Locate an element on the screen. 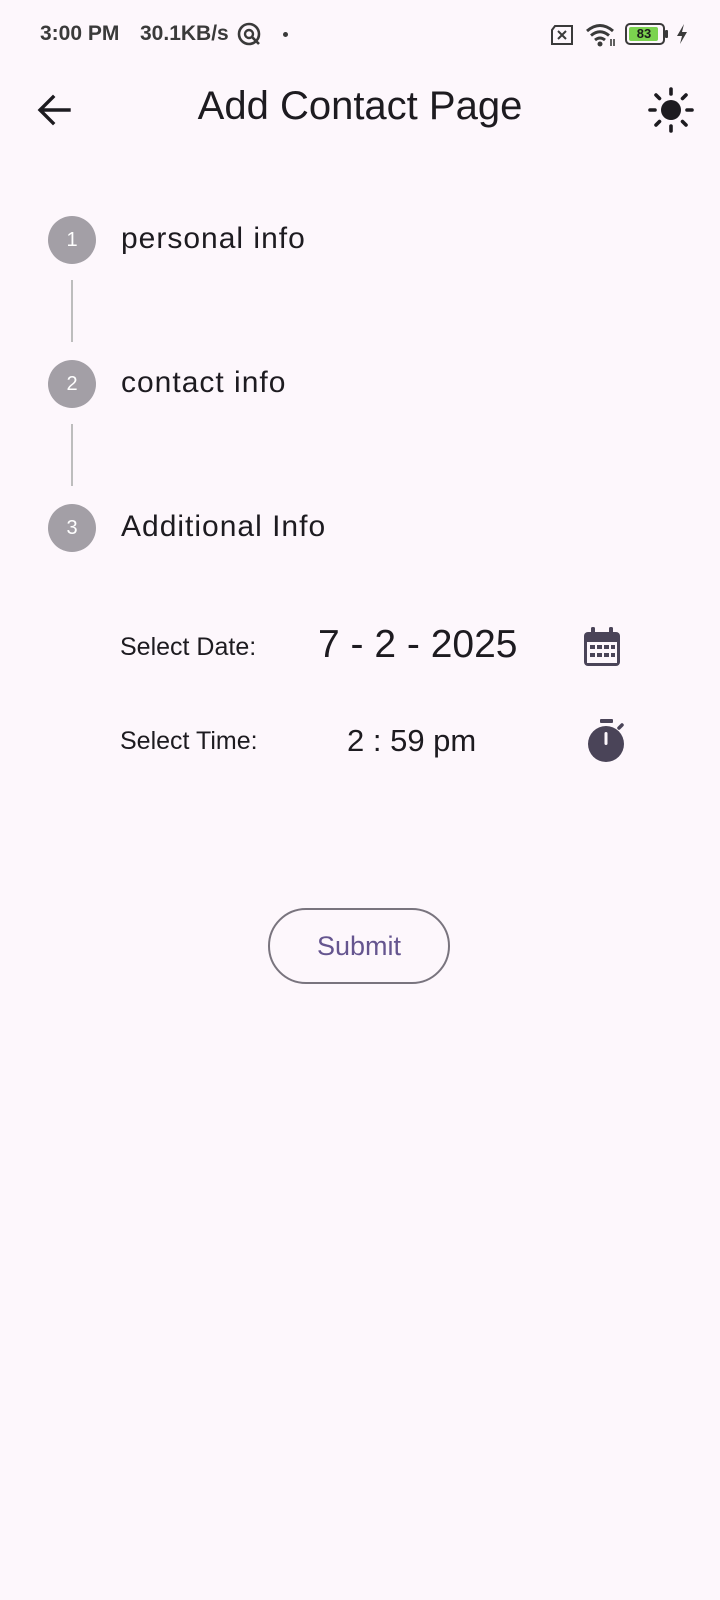 This screenshot has width=720, height=1600. calendar-icon is located at coordinates (602, 646).